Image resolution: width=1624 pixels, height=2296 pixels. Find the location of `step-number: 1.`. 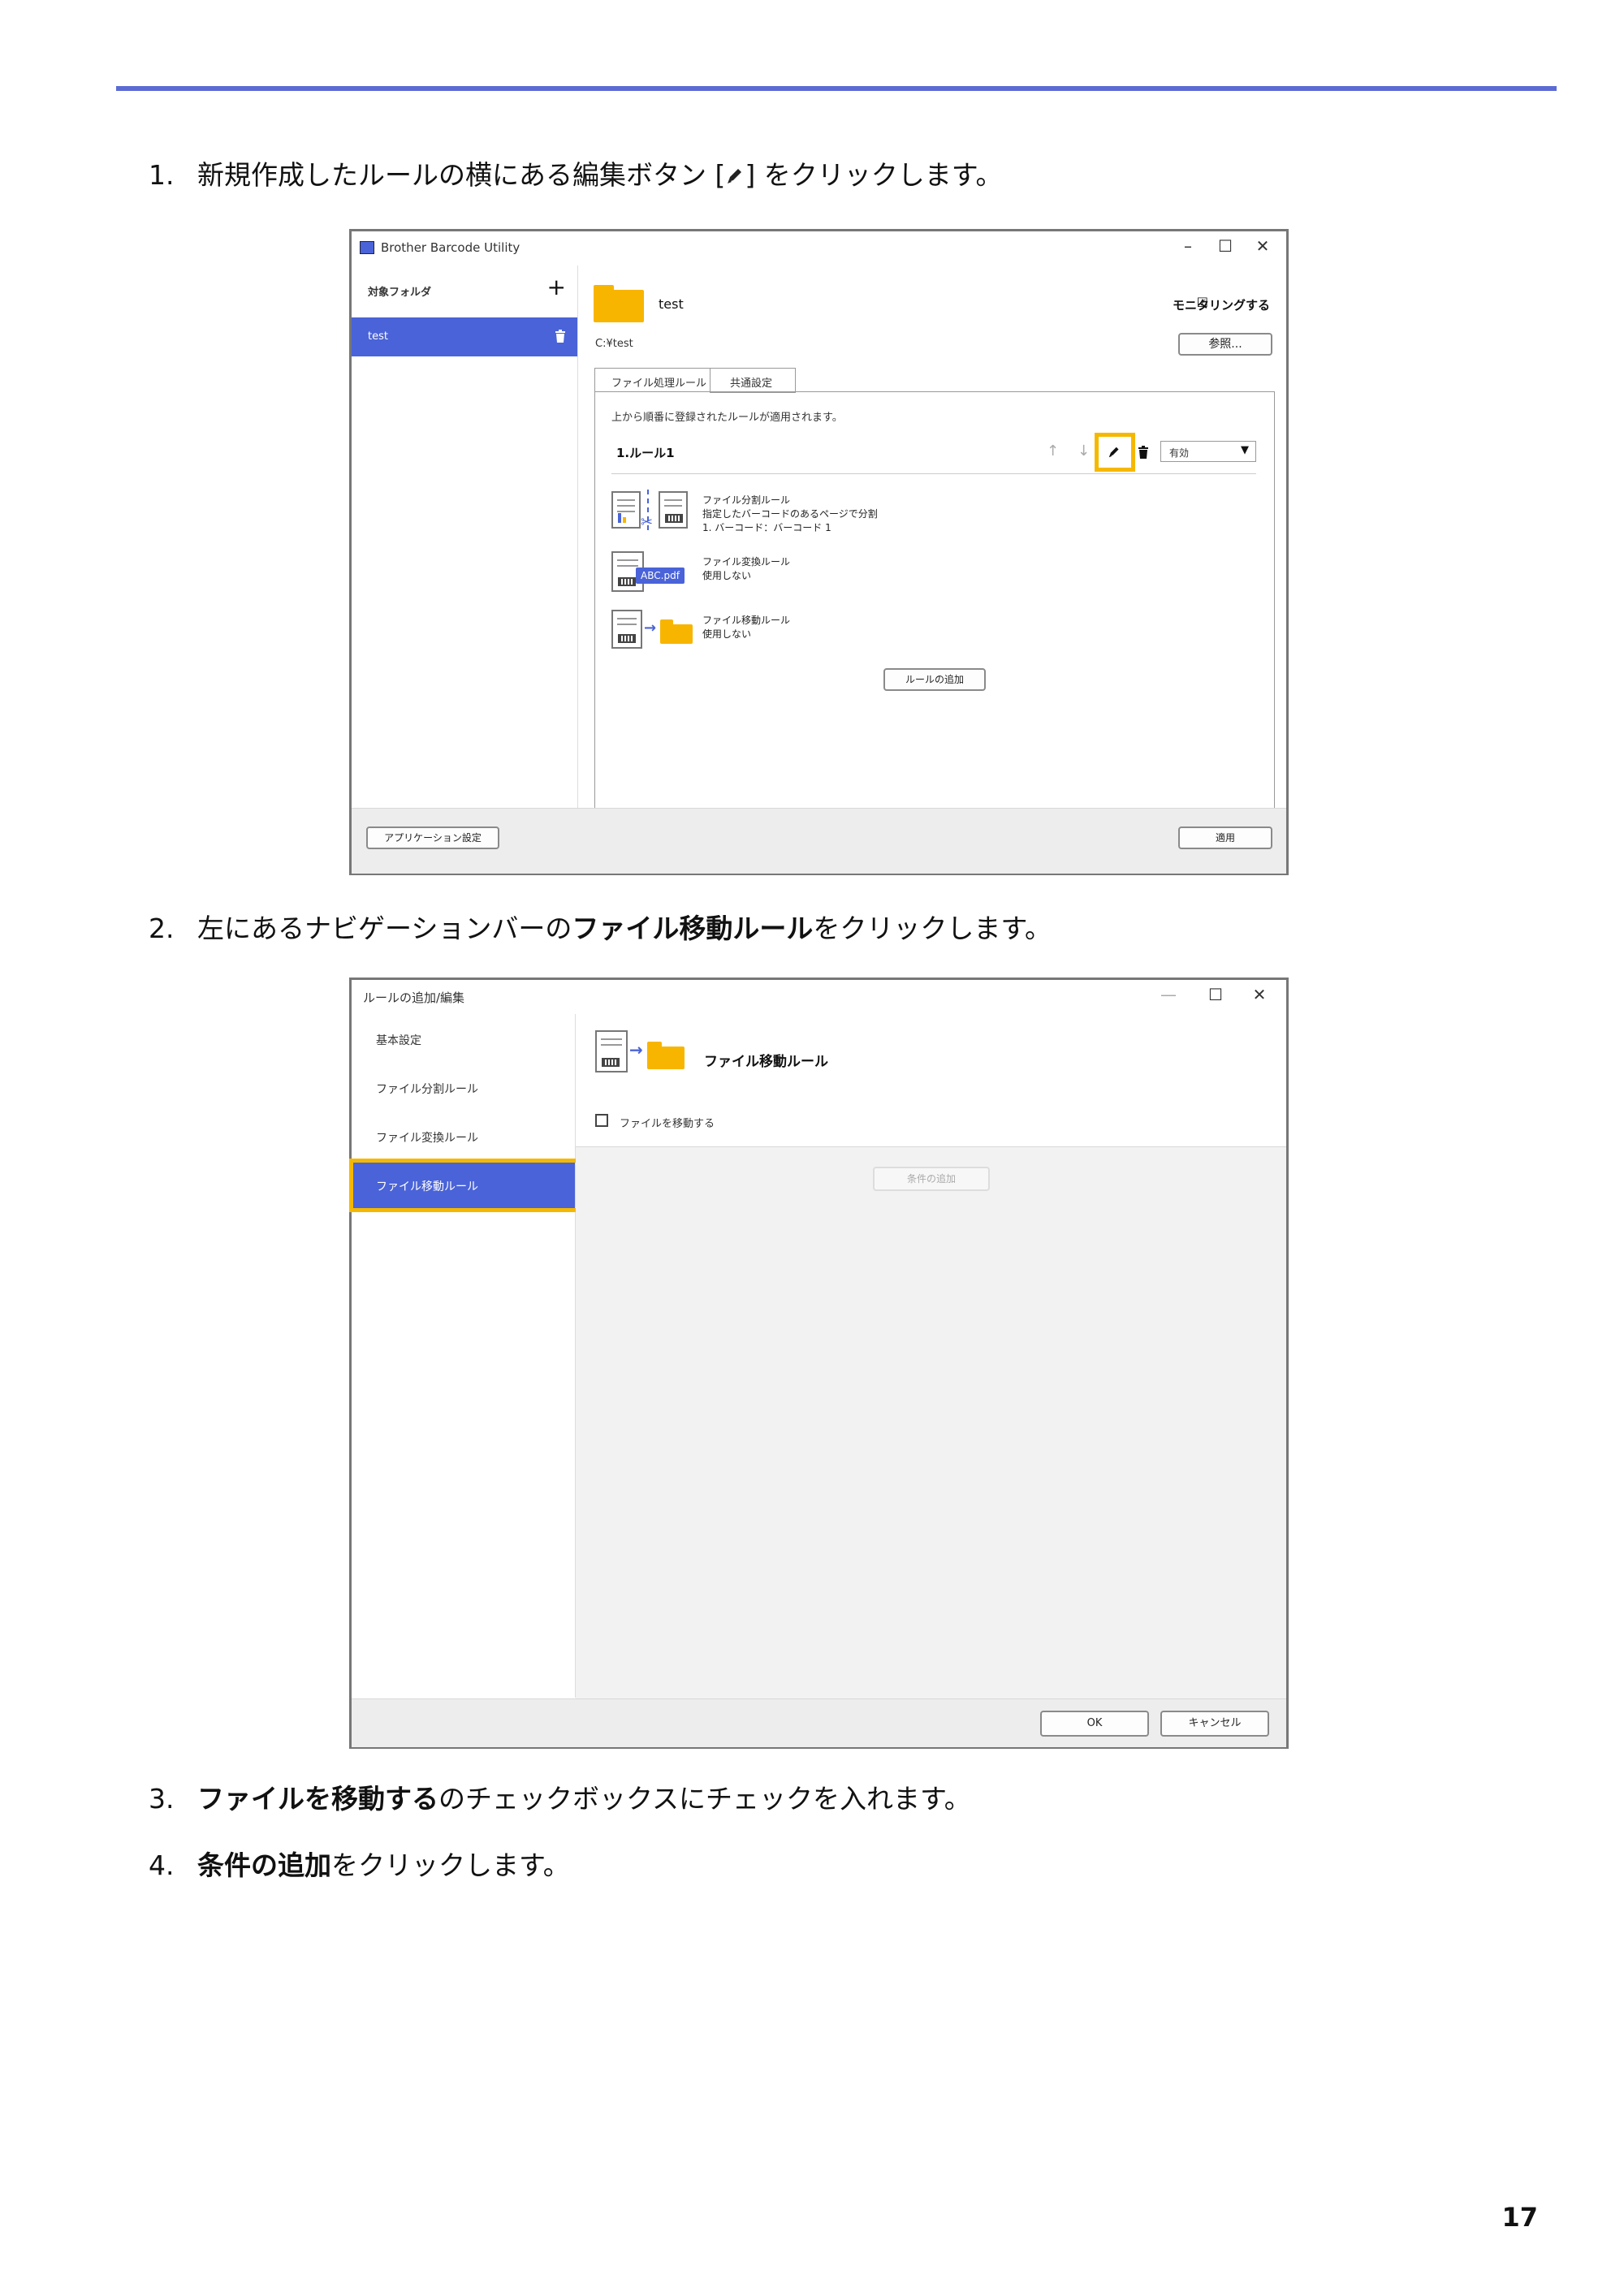

step-number: 1. is located at coordinates (162, 175).